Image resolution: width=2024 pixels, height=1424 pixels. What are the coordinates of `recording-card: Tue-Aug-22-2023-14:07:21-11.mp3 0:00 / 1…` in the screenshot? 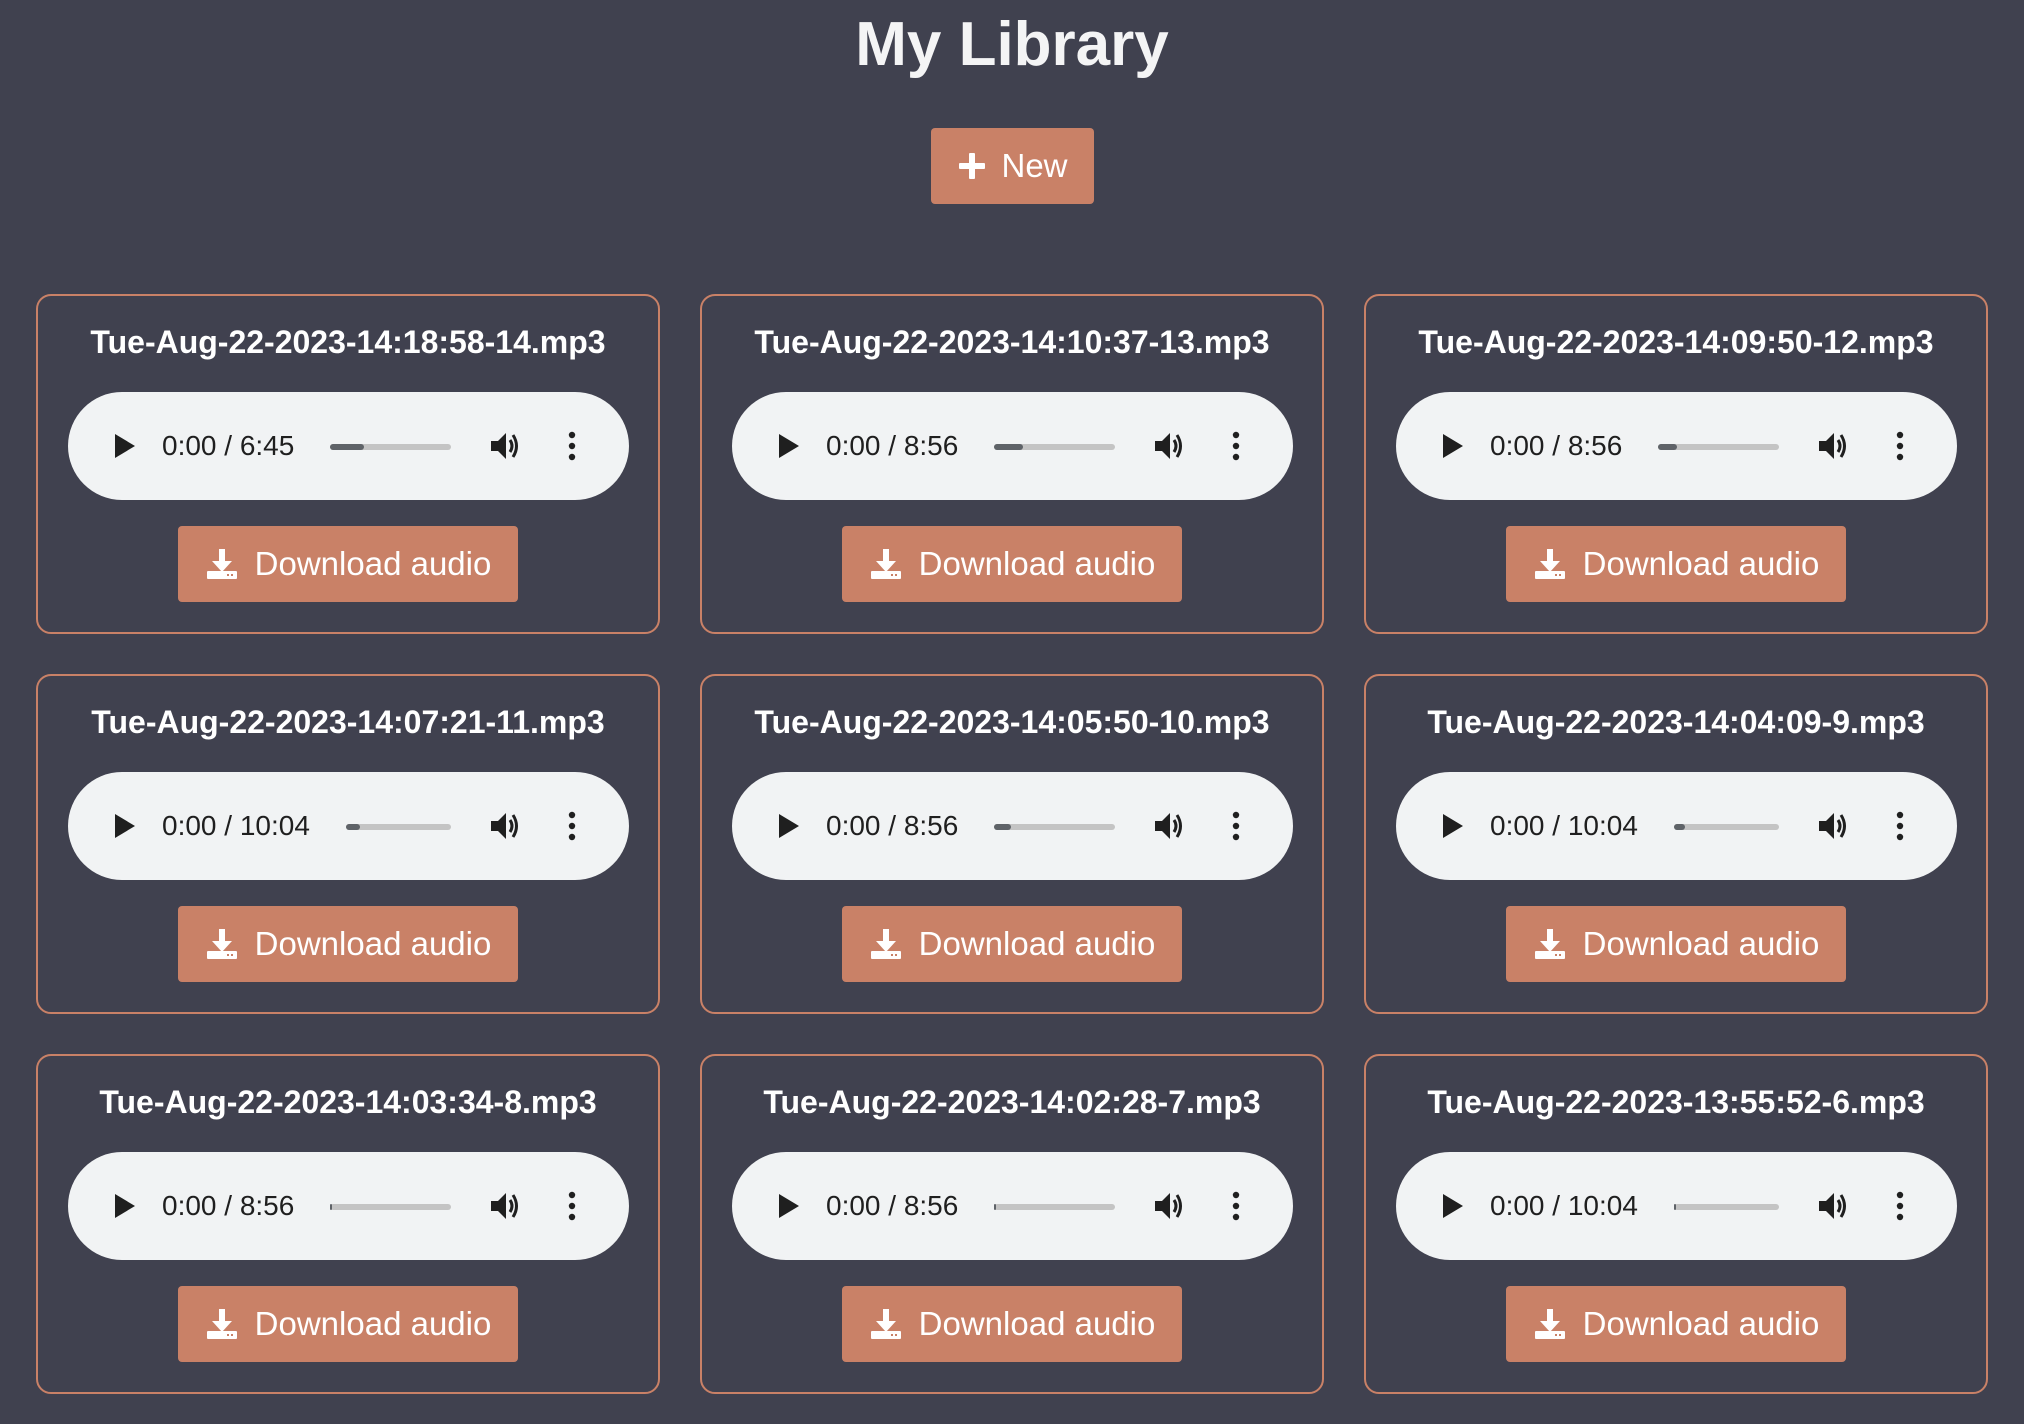 It's located at (348, 844).